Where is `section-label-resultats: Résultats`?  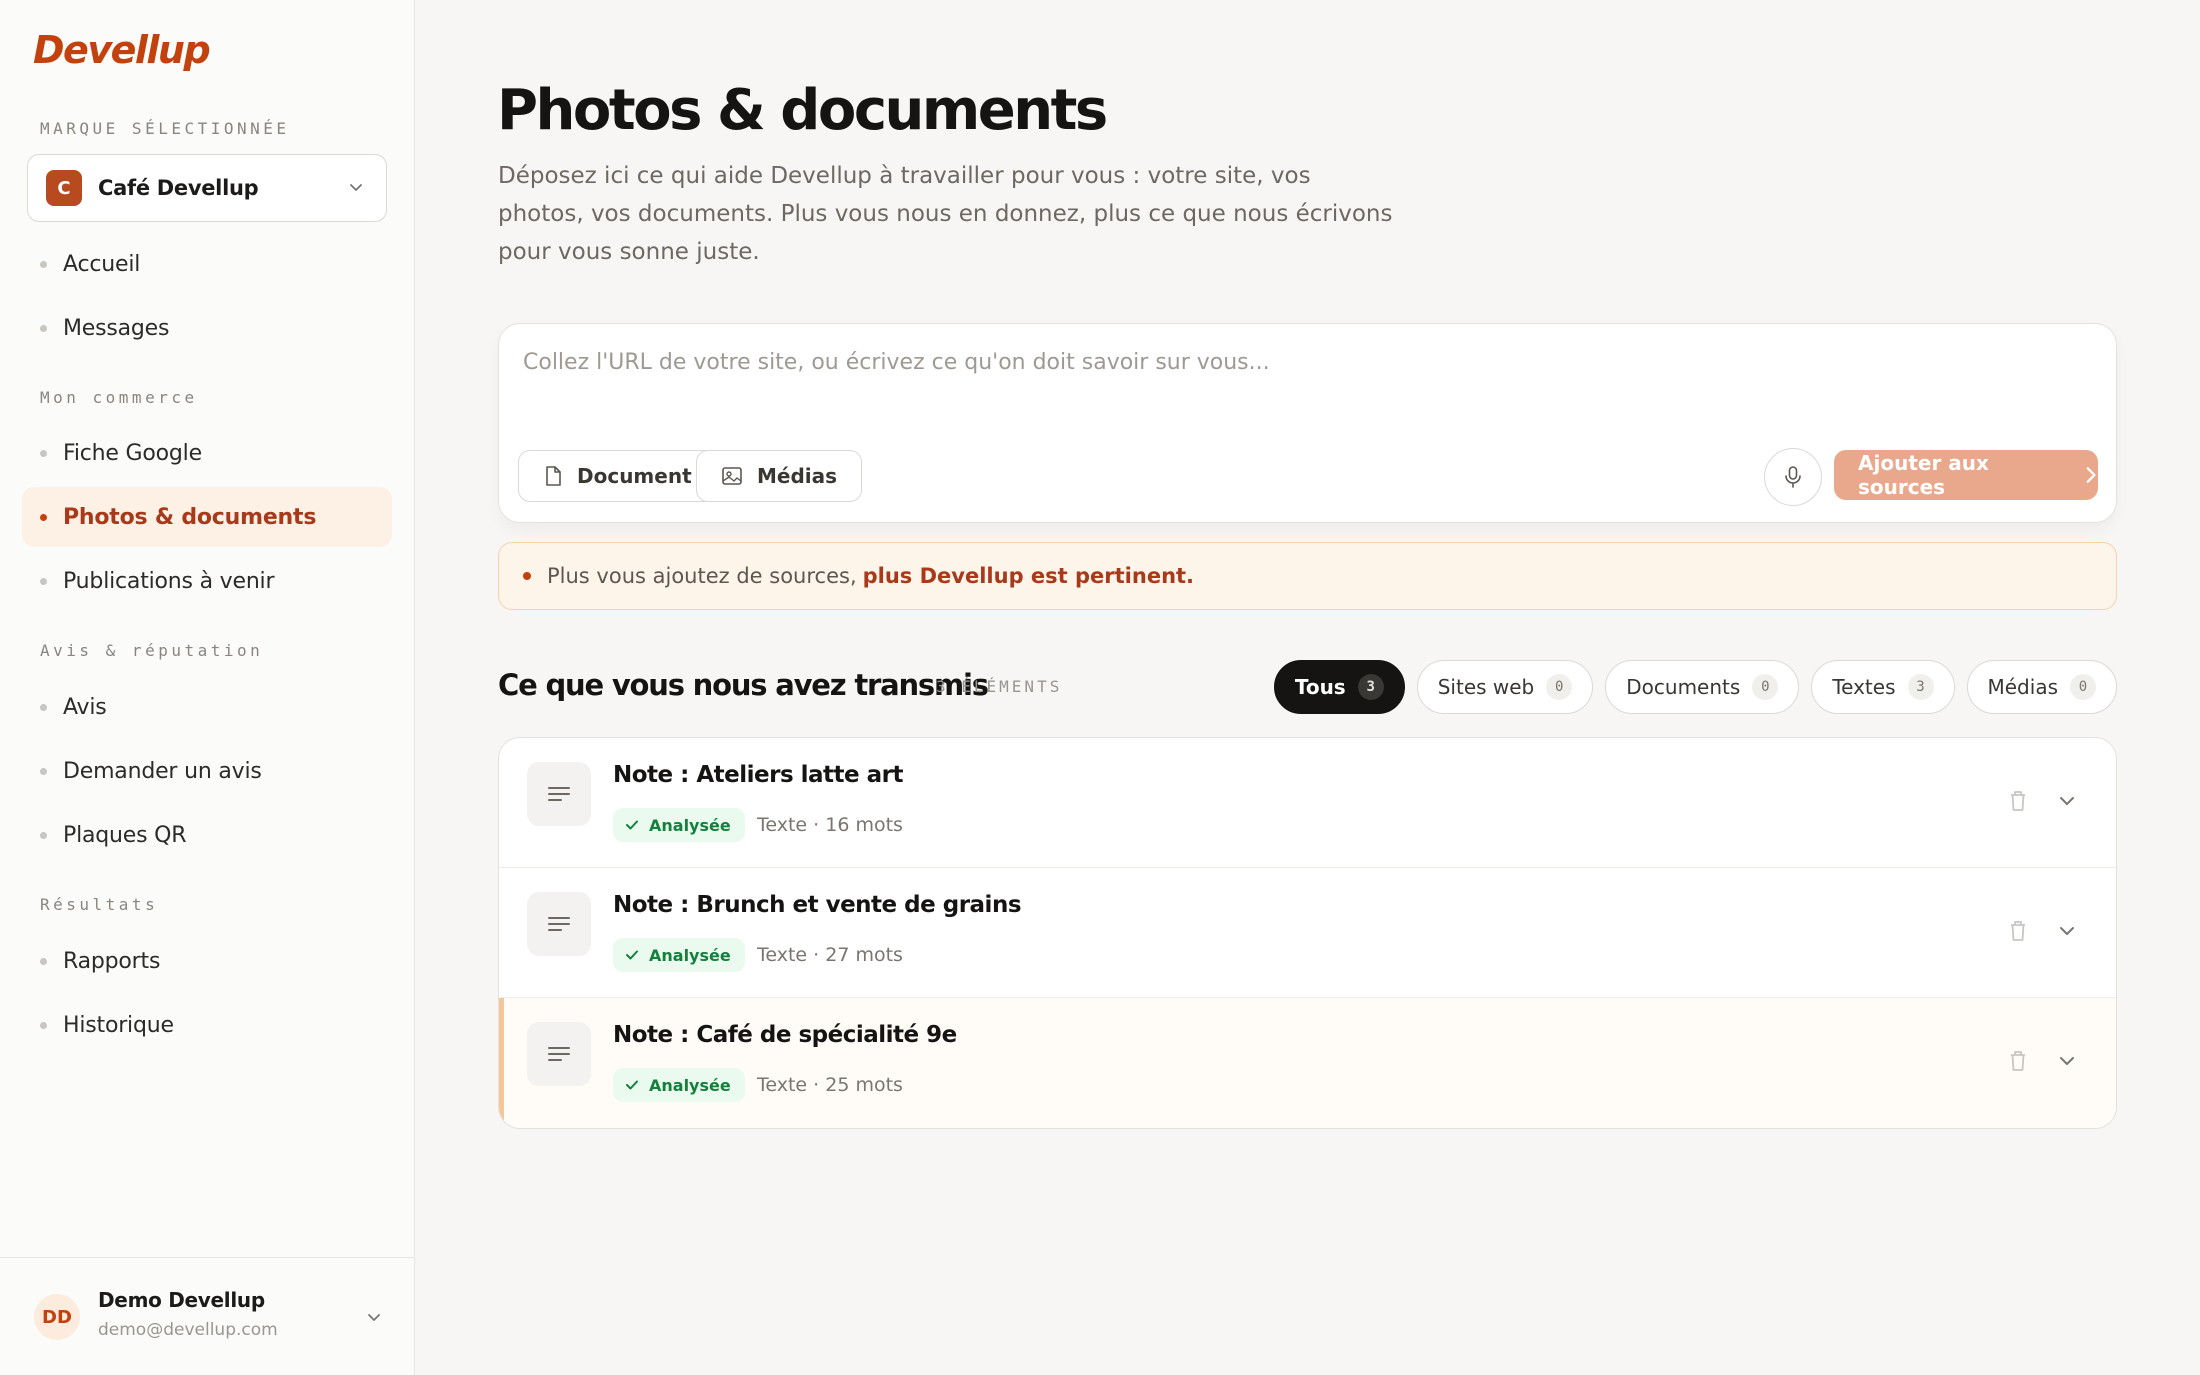 section-label-resultats: Résultats is located at coordinates (99, 904).